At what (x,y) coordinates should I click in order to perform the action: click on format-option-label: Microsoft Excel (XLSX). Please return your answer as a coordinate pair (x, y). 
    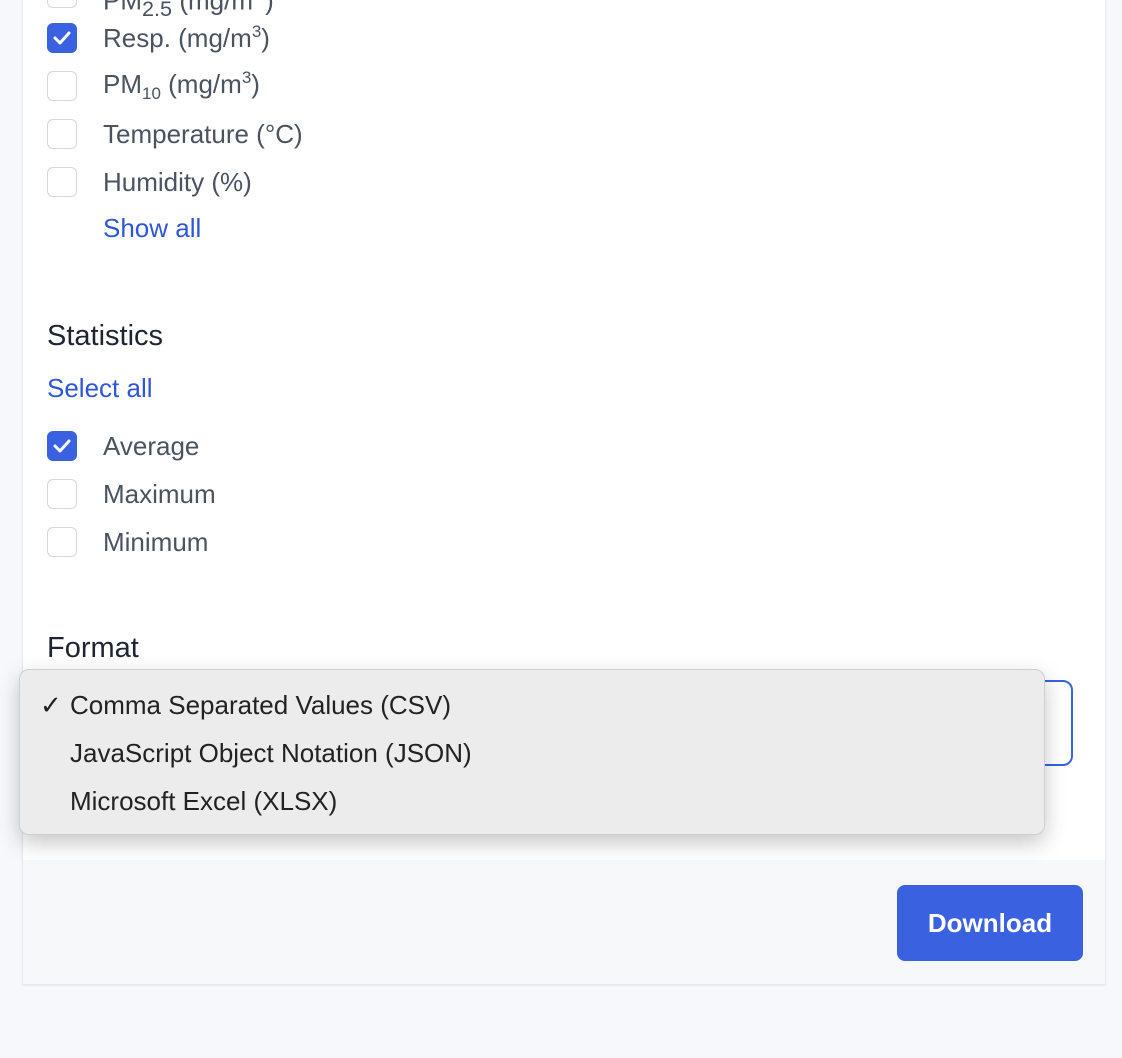
    Looking at the image, I should click on (204, 801).